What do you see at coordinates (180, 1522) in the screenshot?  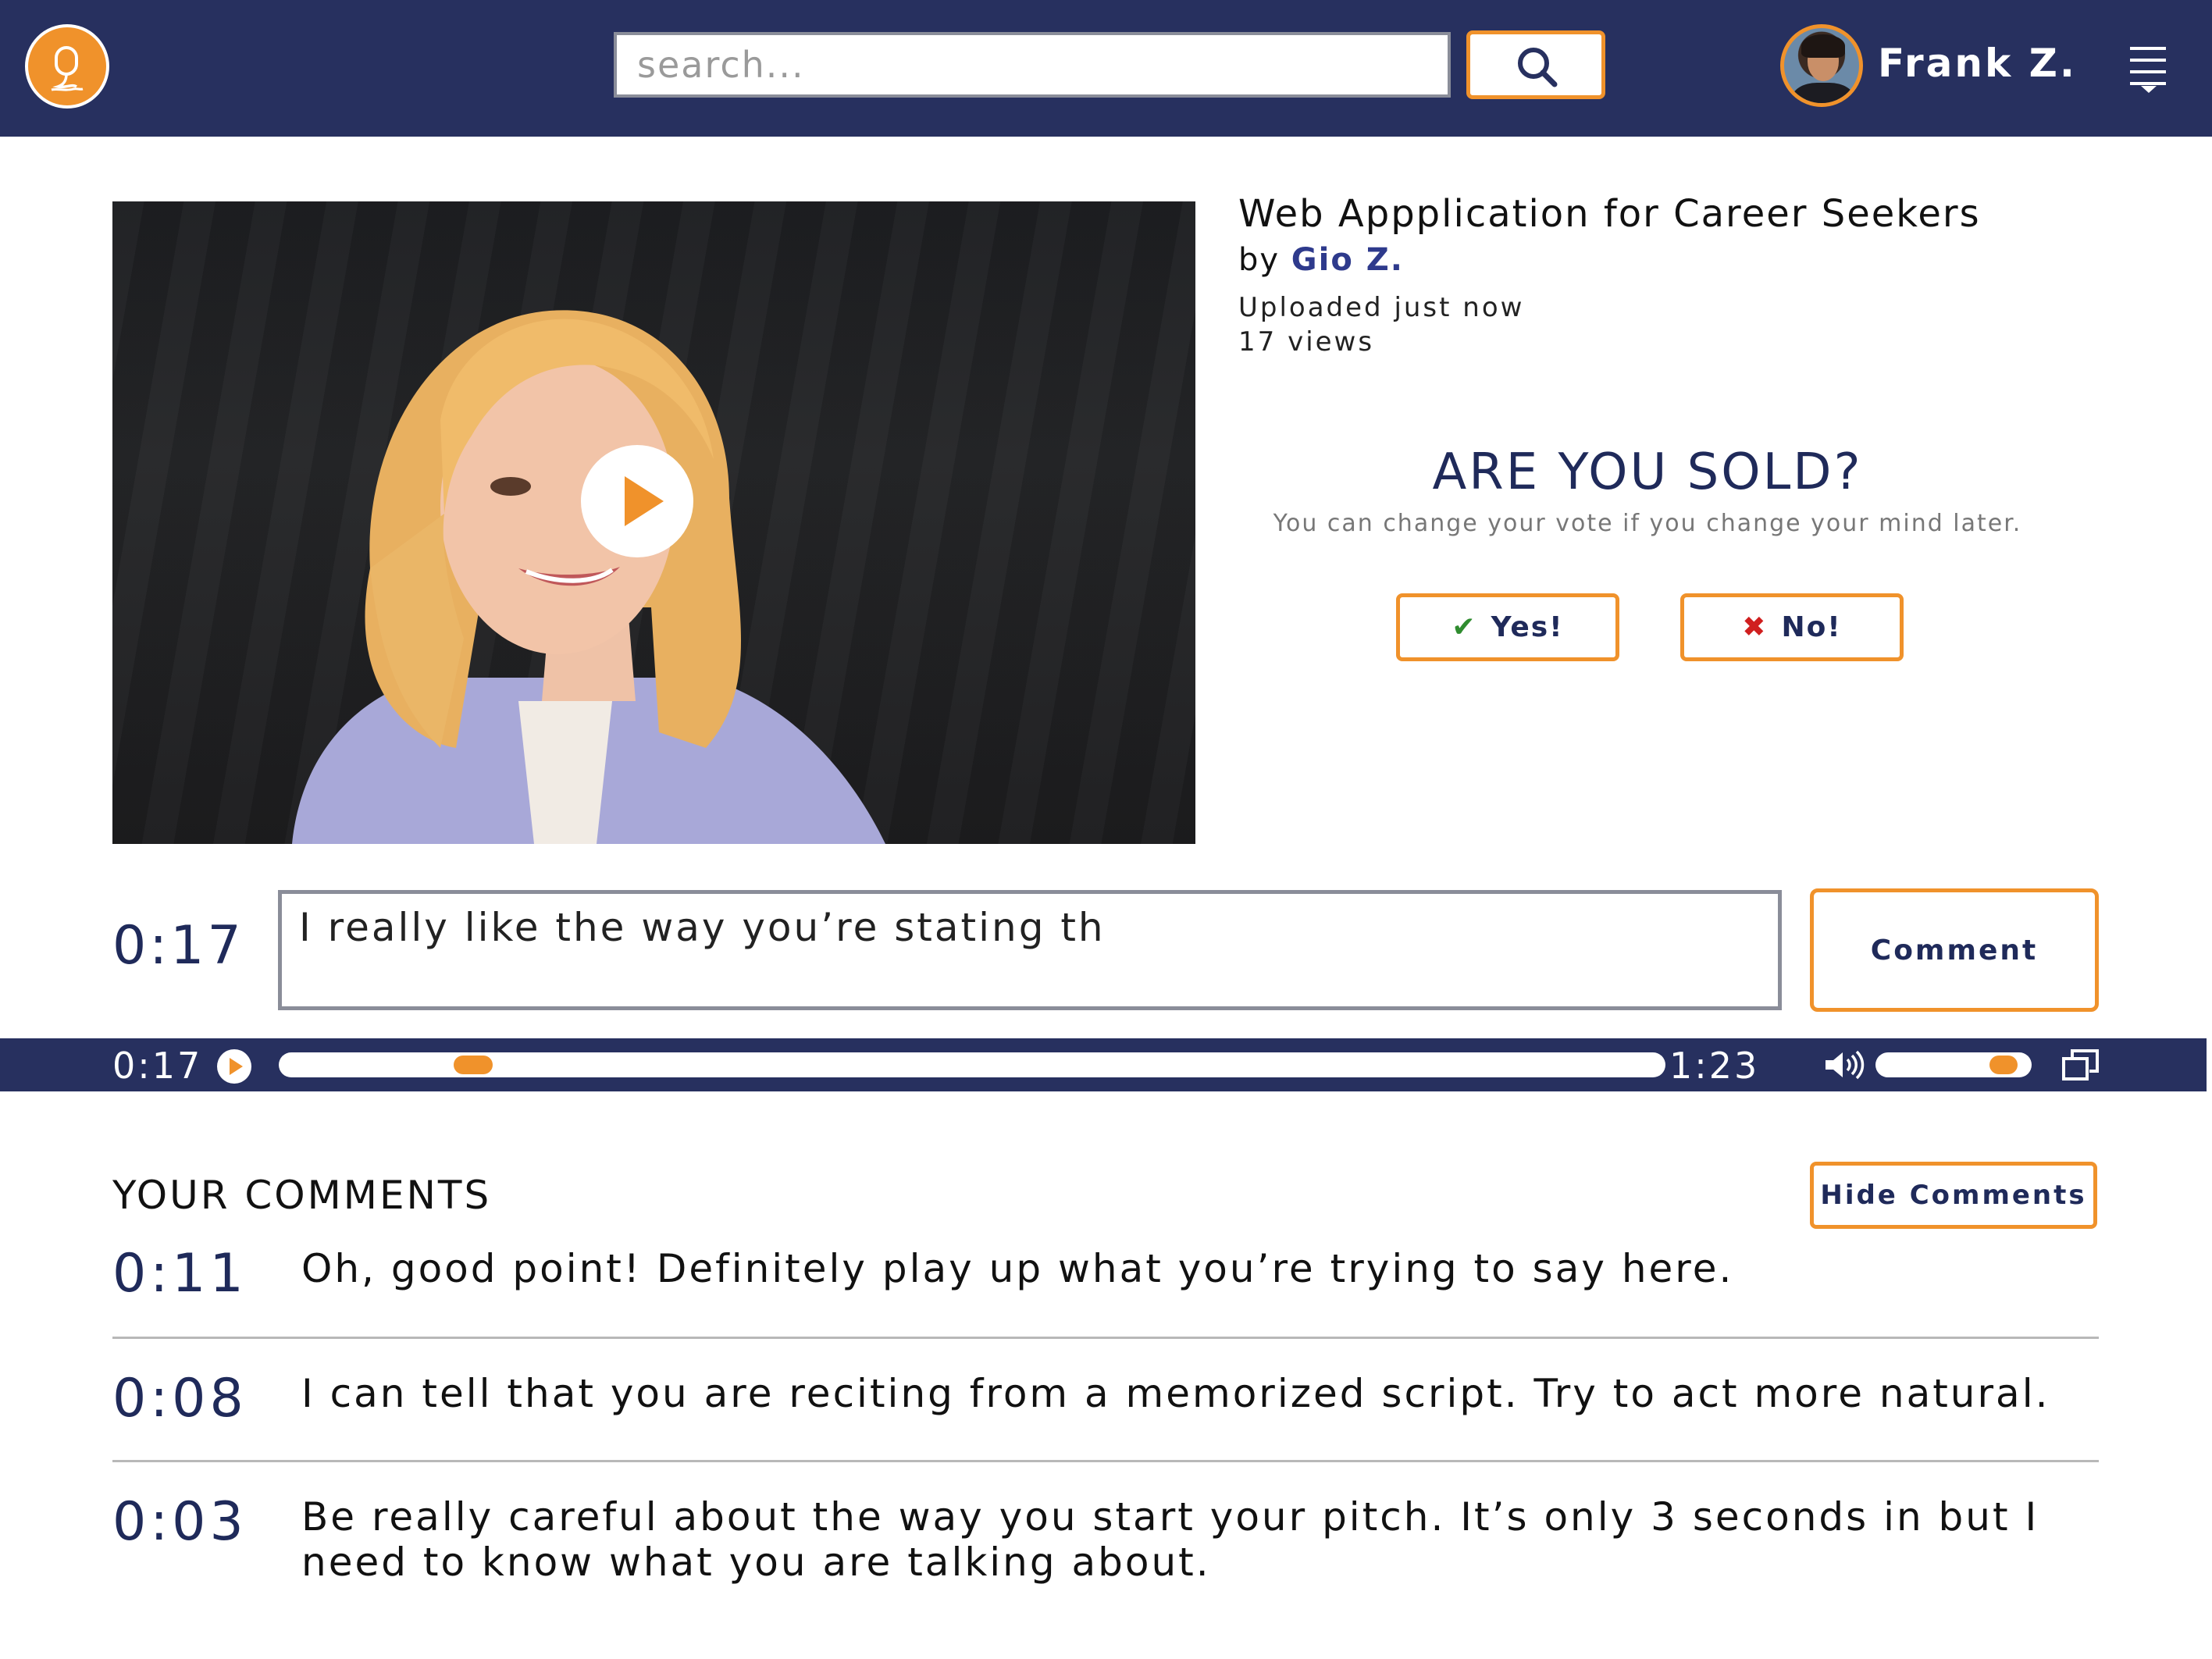 I see `comment-item-time: 0:03` at bounding box center [180, 1522].